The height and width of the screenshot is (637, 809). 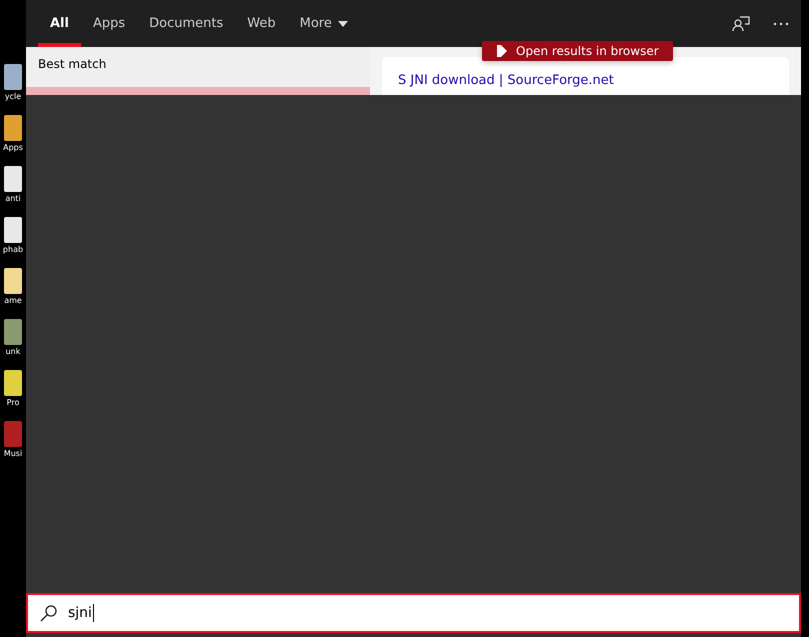 I want to click on open-in-browser-button: Open results in browser, so click(x=577, y=51).